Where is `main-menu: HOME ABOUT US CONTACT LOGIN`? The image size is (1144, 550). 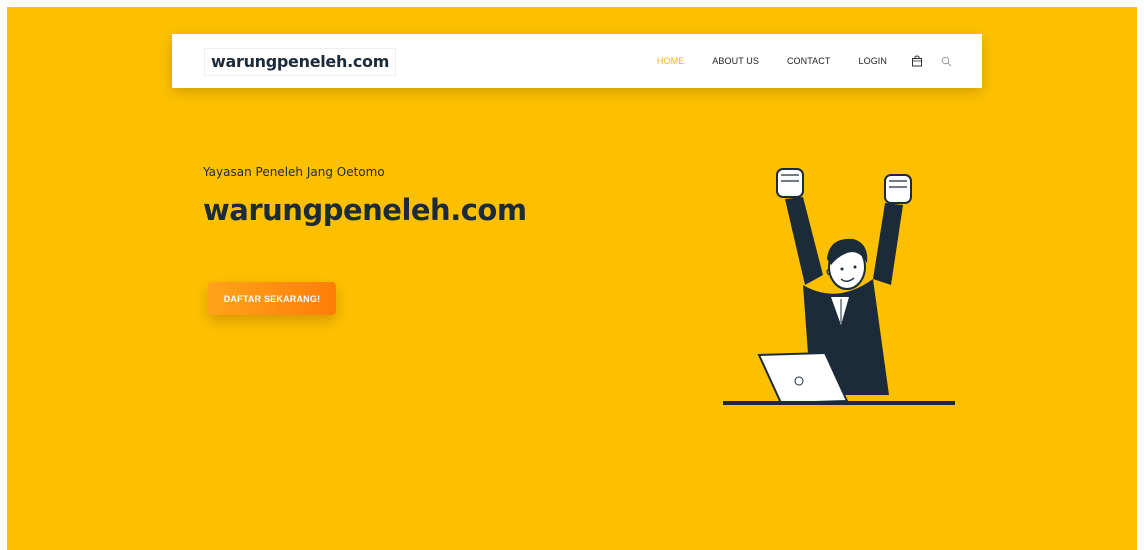 main-menu: HOME ABOUT US CONTACT LOGIN is located at coordinates (790, 61).